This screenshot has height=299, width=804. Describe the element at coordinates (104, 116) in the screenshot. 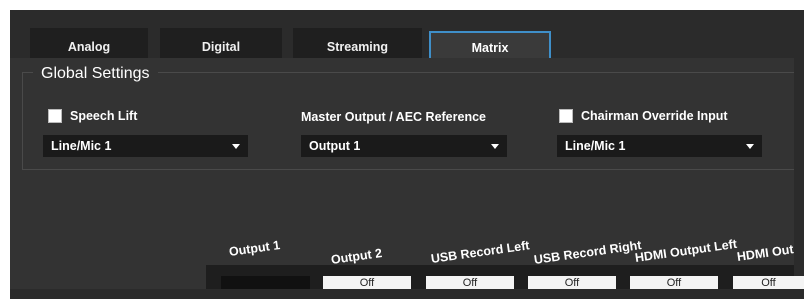

I see `speech-lift-label: Speech Lift` at that location.